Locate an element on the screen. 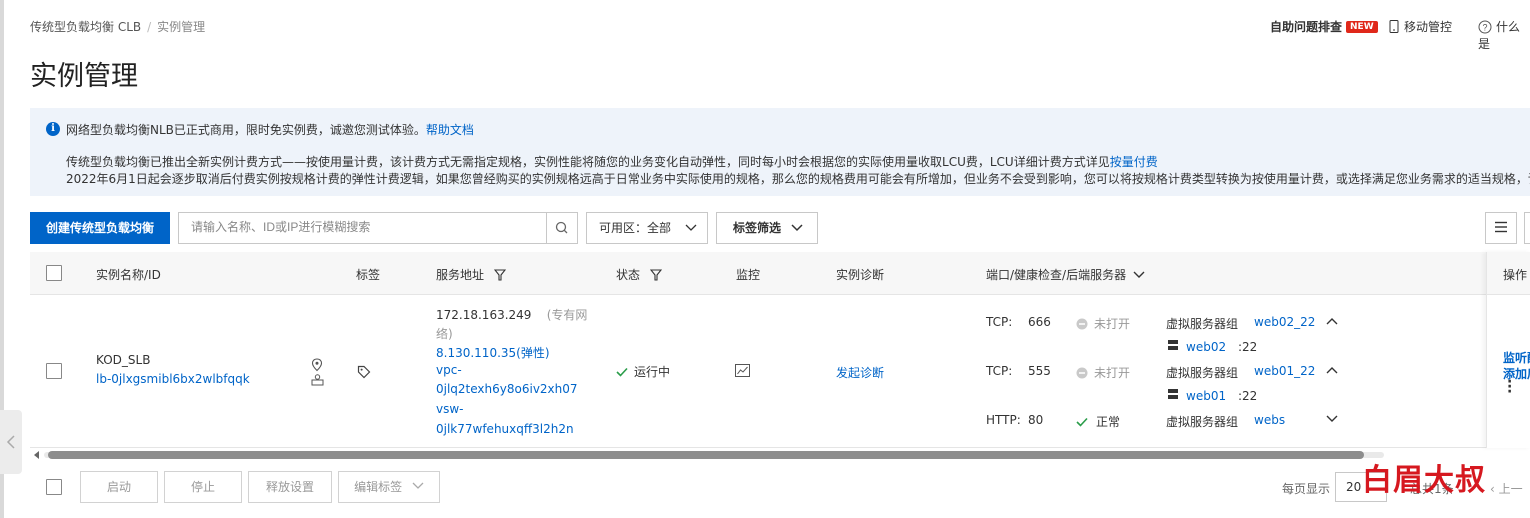 This screenshot has width=1530, height=518. private-ip: 172.18.163.249 (专有网 is located at coordinates (511, 314).